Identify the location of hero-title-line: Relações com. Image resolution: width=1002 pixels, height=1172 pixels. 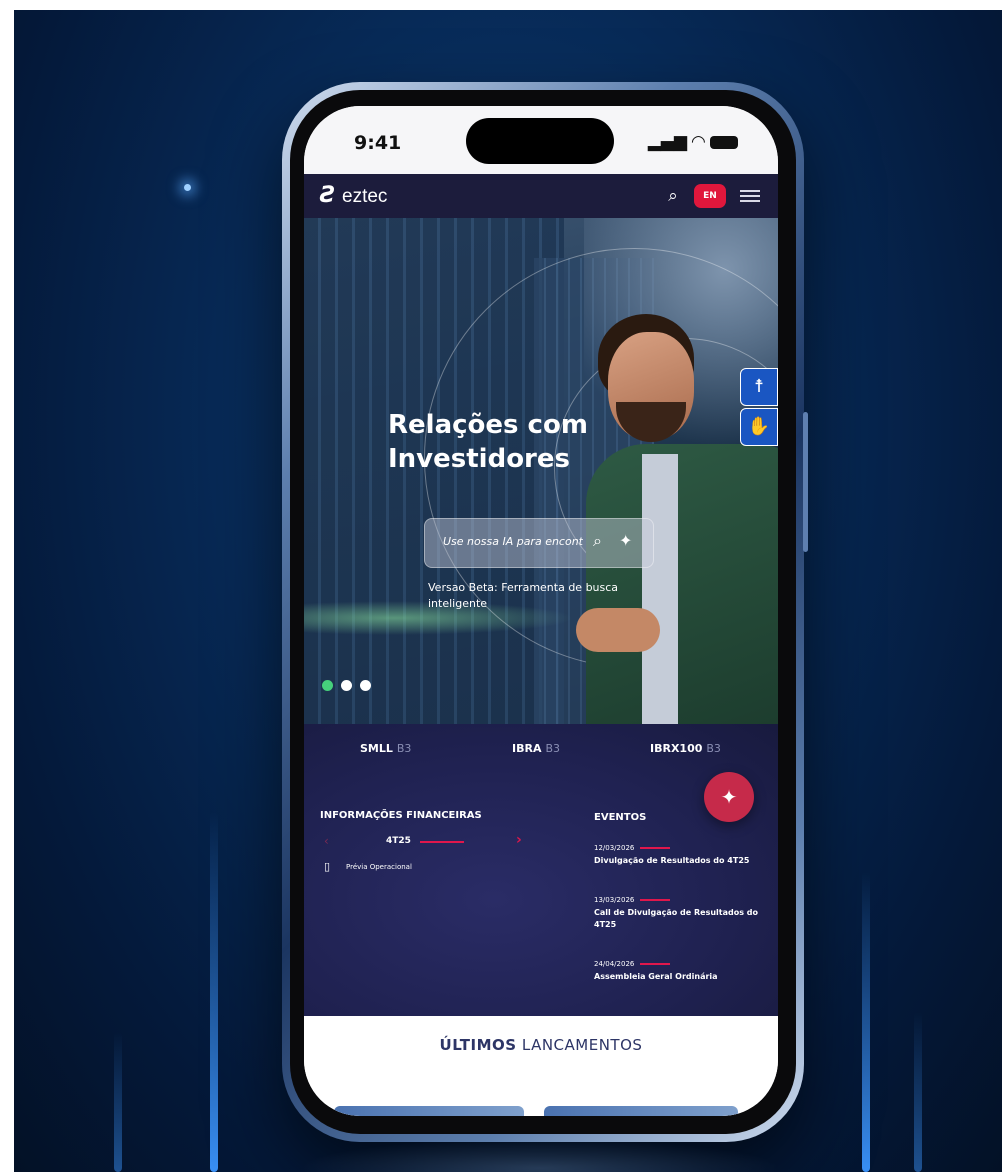
(488, 425).